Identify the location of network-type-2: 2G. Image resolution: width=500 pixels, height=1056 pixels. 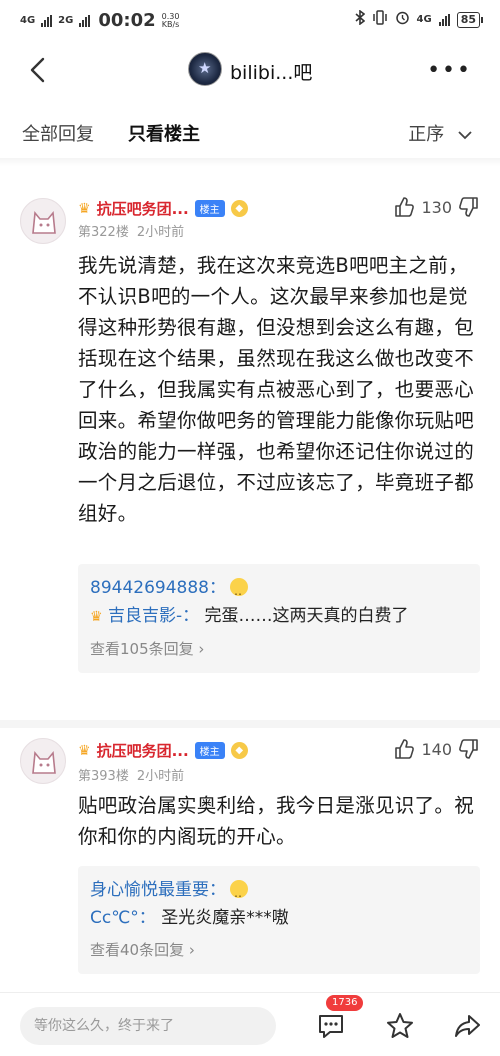
(66, 20).